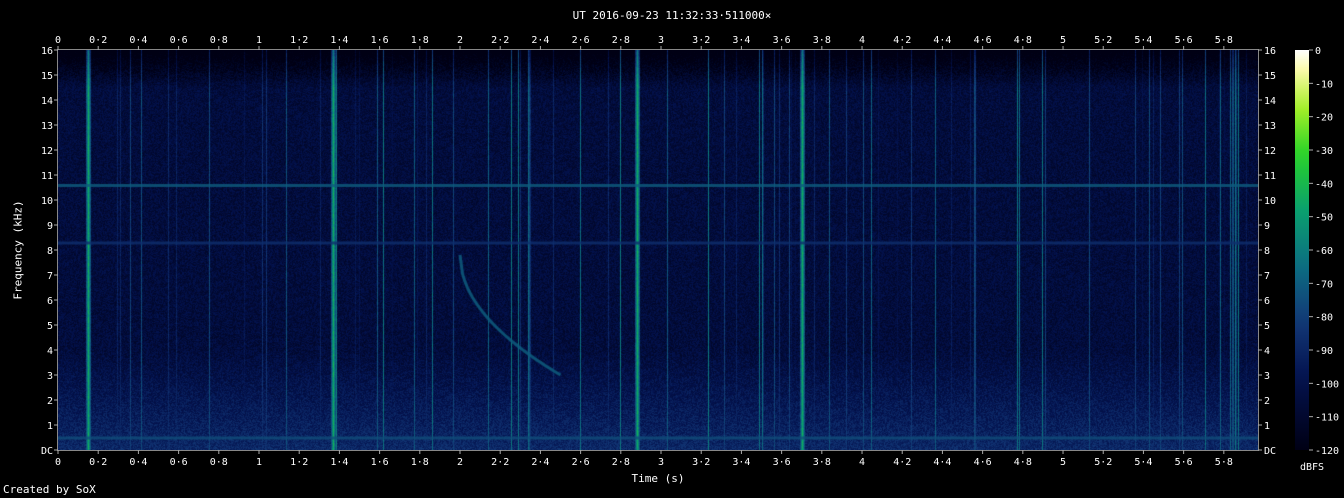  What do you see at coordinates (1270, 51) in the screenshot?
I see `y-tick-label-right: 16` at bounding box center [1270, 51].